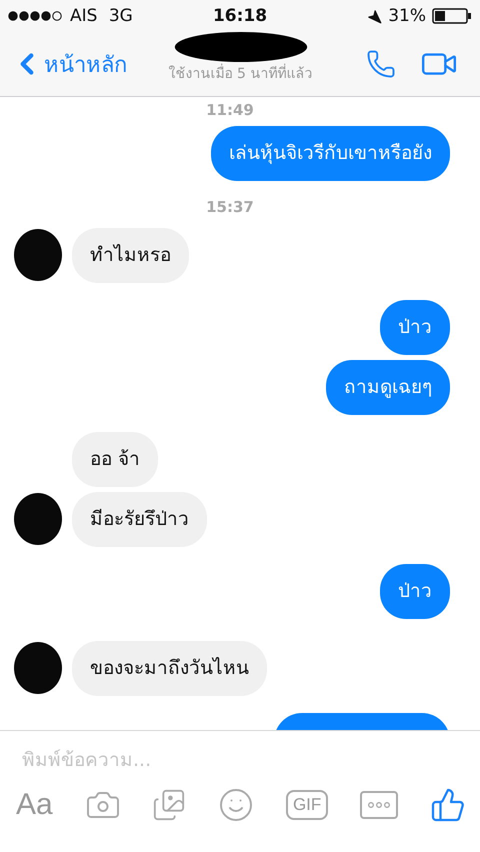 This screenshot has width=480, height=852. What do you see at coordinates (407, 16) in the screenshot?
I see `battery-percent: 31%` at bounding box center [407, 16].